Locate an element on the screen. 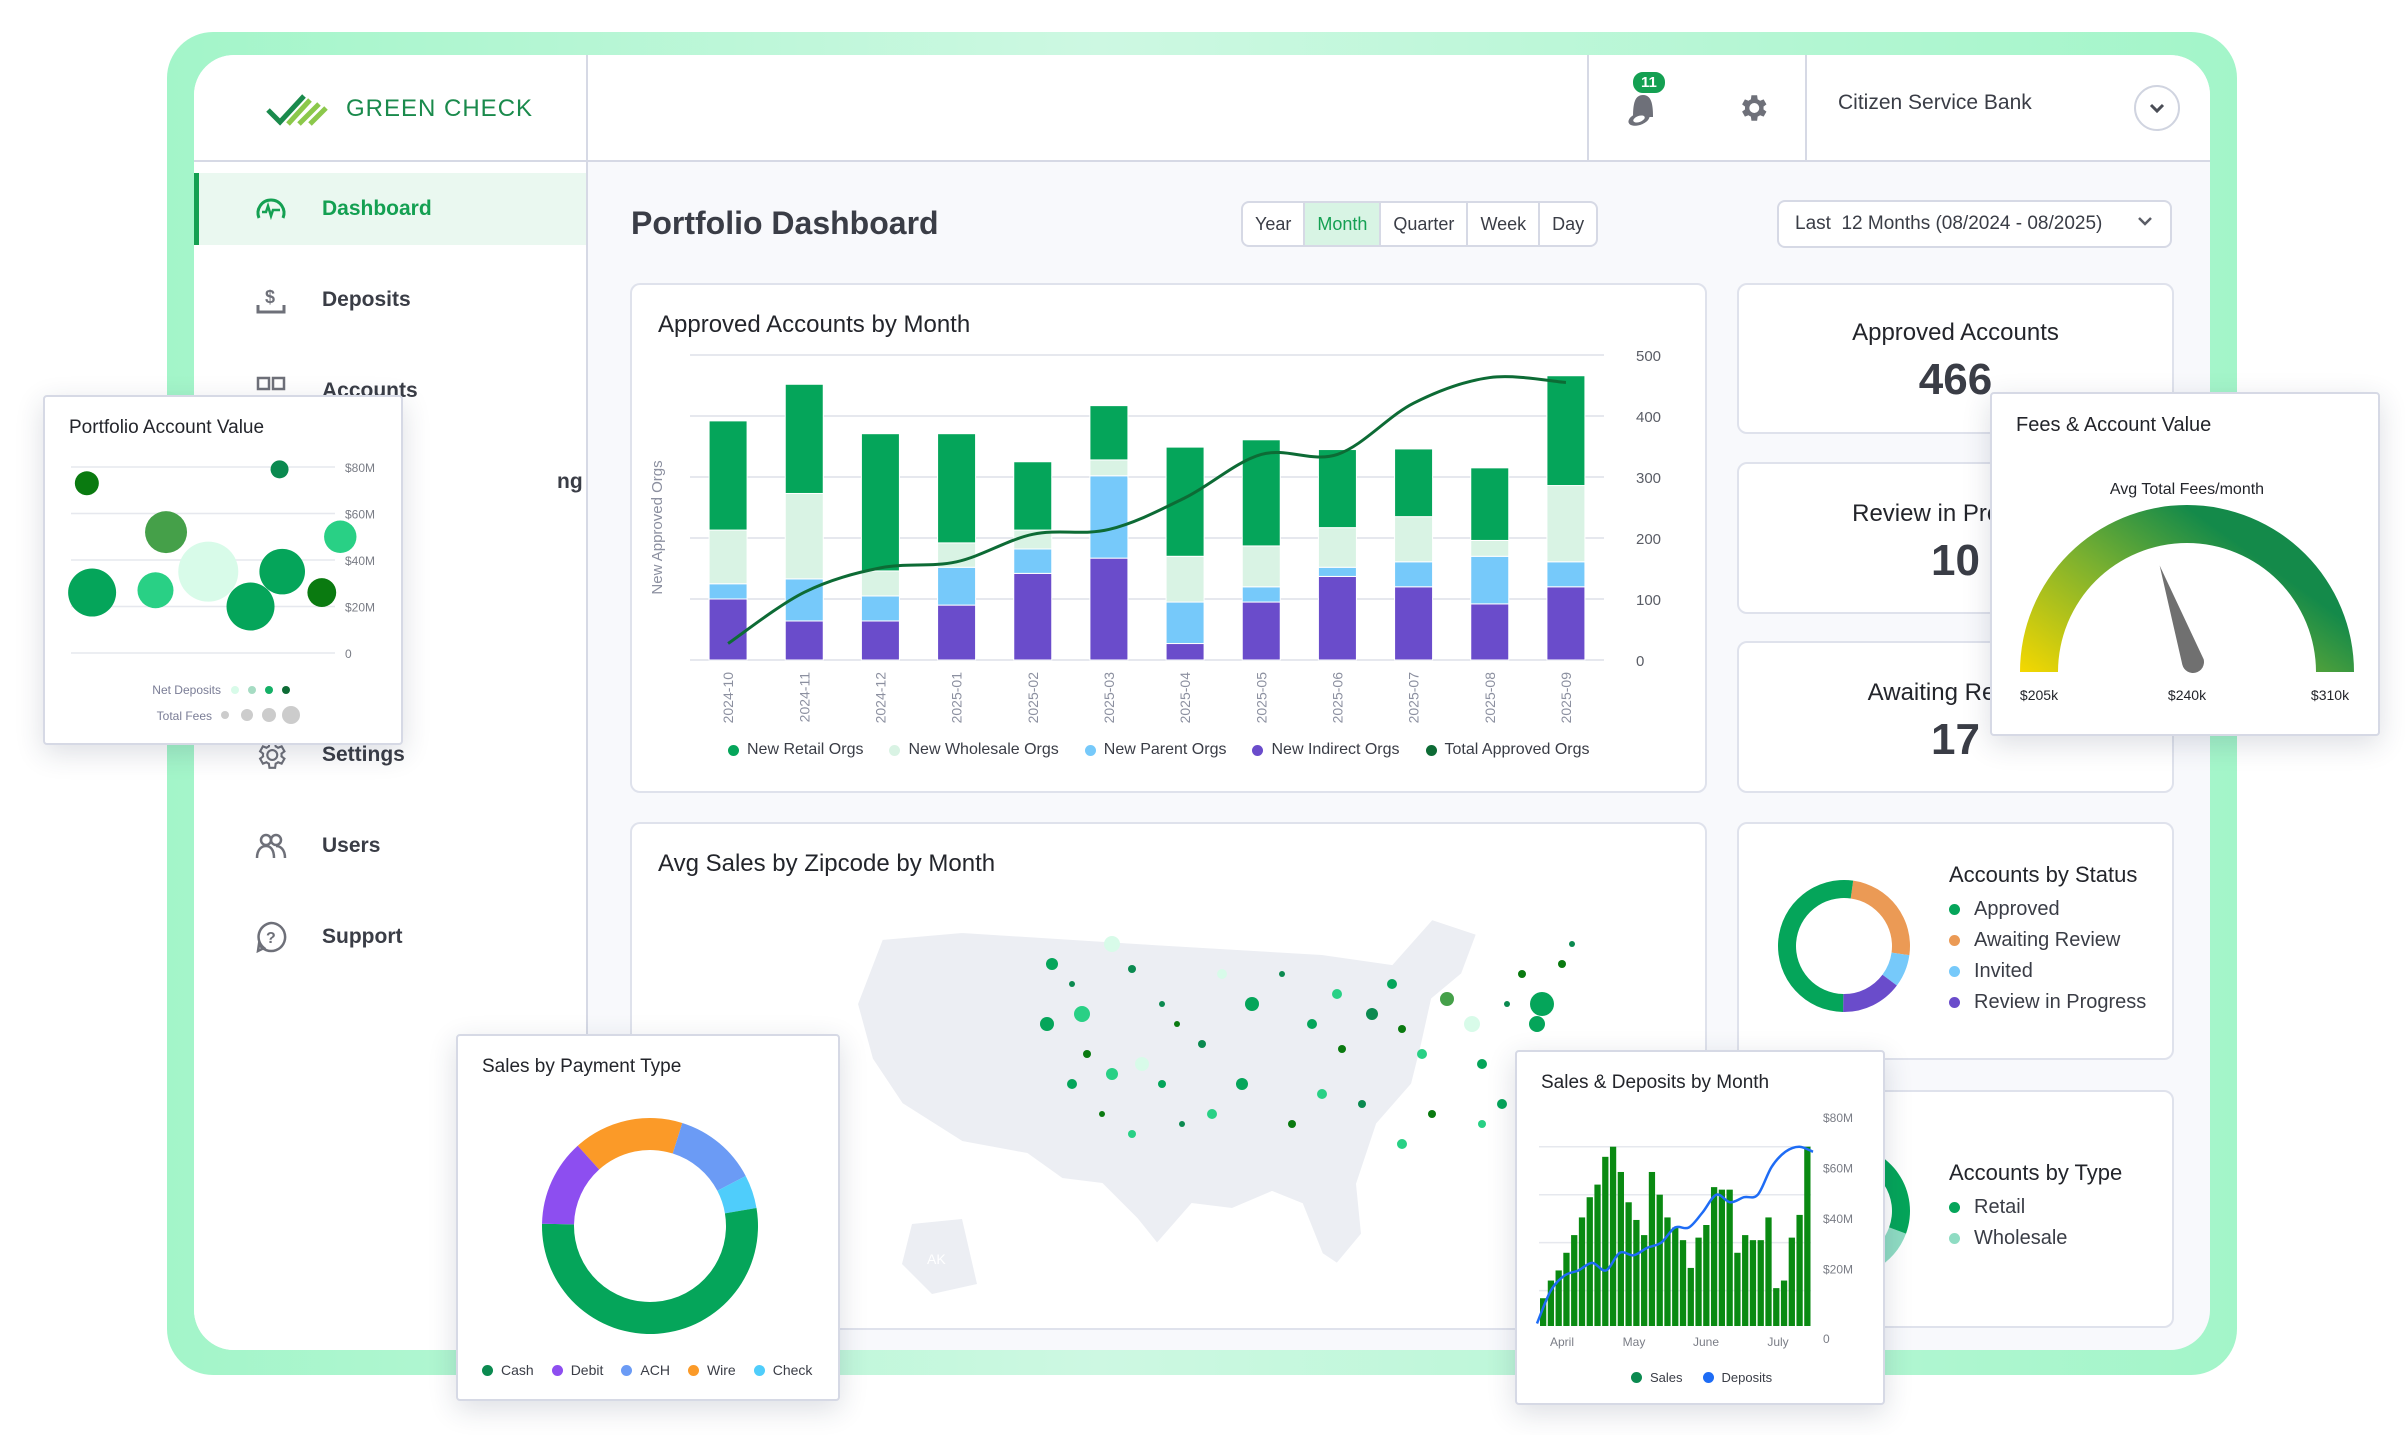 The image size is (2405, 1435). legend-cash: Cash is located at coordinates (508, 1370).